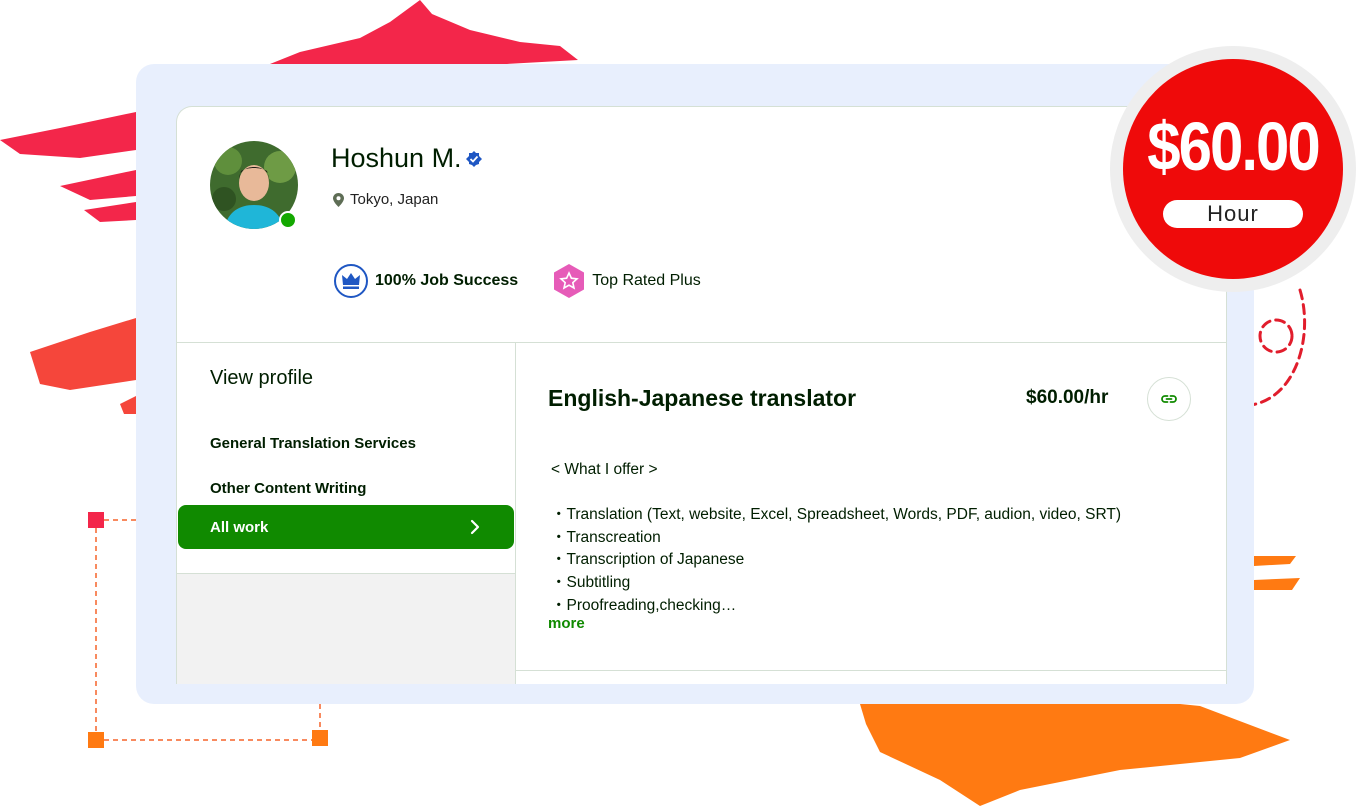 The image size is (1357, 811). I want to click on verified-icon, so click(473, 158).